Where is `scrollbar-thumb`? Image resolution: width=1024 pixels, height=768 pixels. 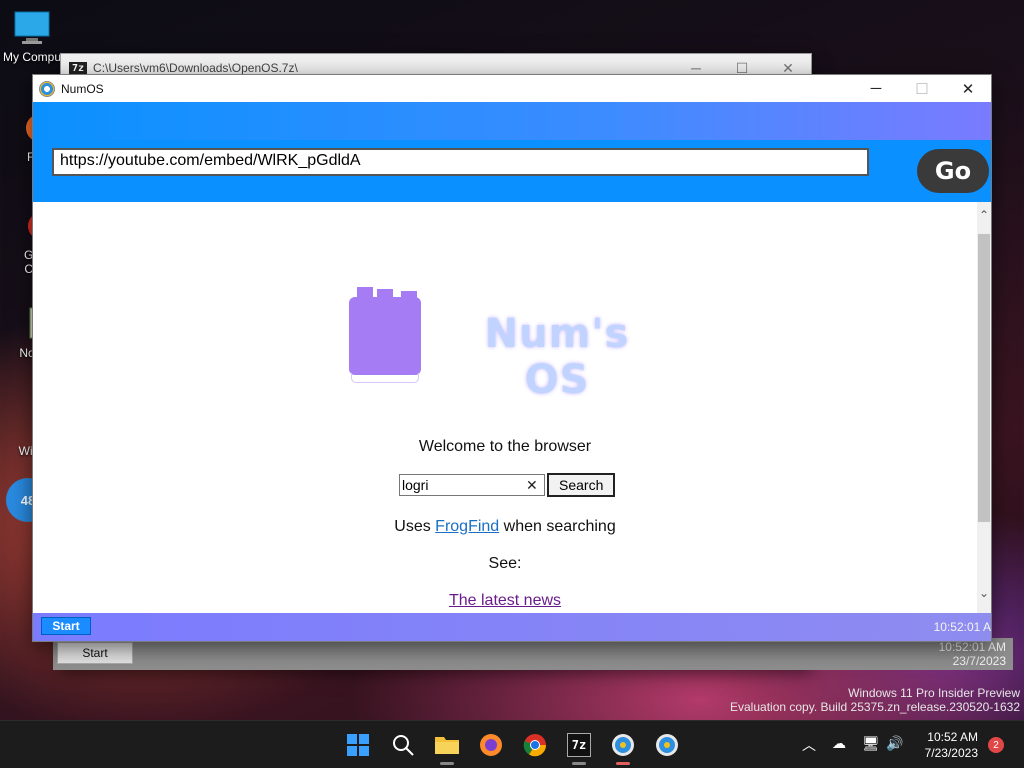 scrollbar-thumb is located at coordinates (984, 378).